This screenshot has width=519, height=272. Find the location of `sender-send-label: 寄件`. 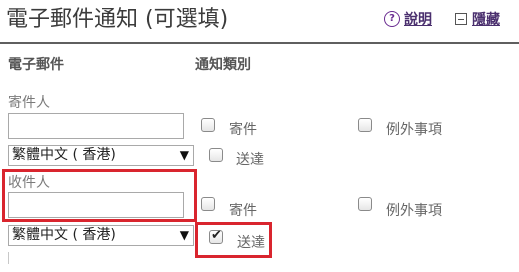

sender-send-label: 寄件 is located at coordinates (243, 130).